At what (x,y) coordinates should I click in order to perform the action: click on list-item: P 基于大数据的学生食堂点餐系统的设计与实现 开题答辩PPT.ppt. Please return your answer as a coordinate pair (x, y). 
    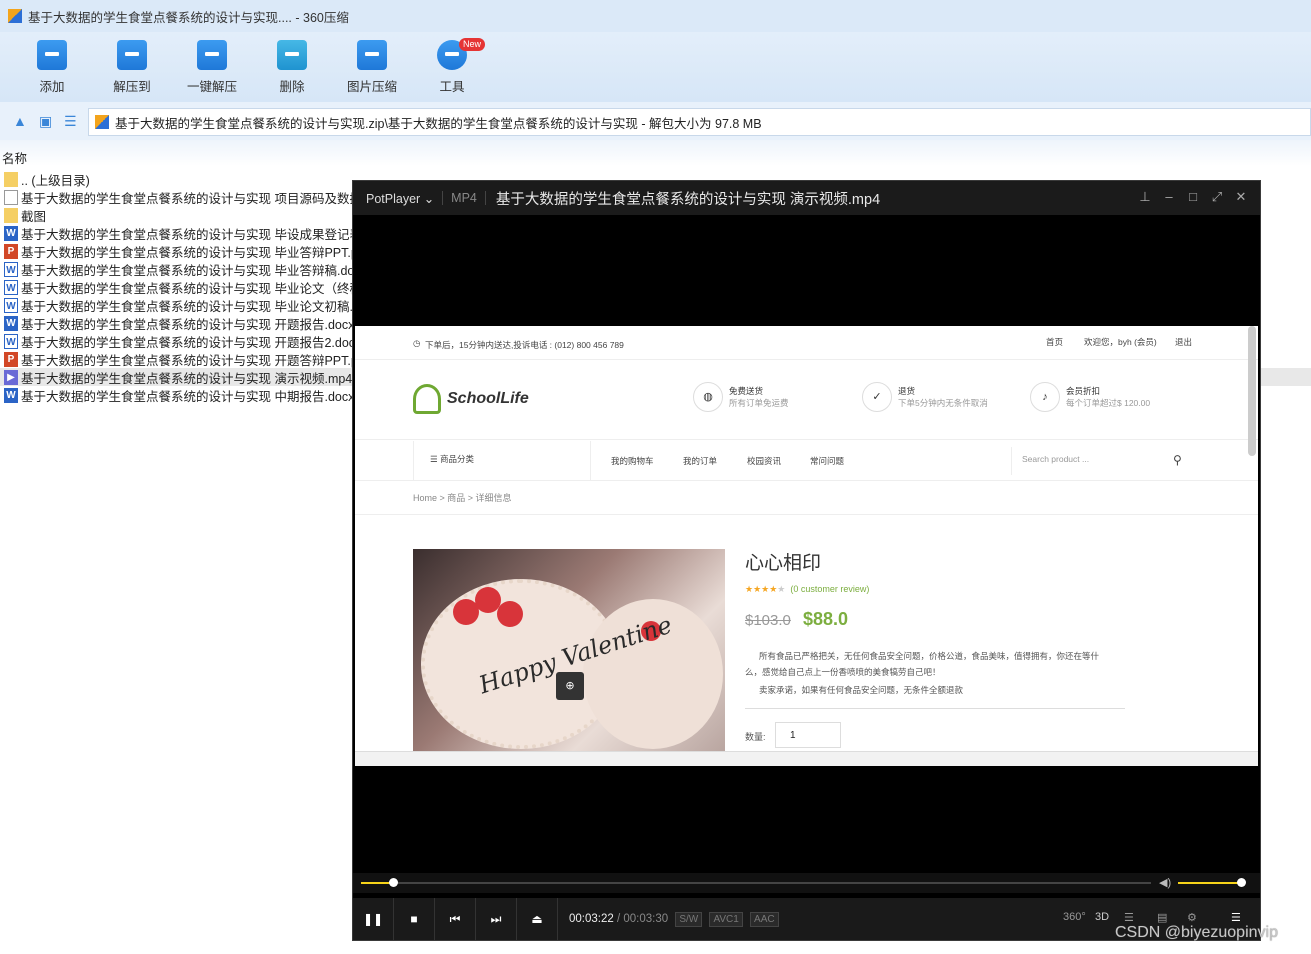
    Looking at the image, I should click on (180, 359).